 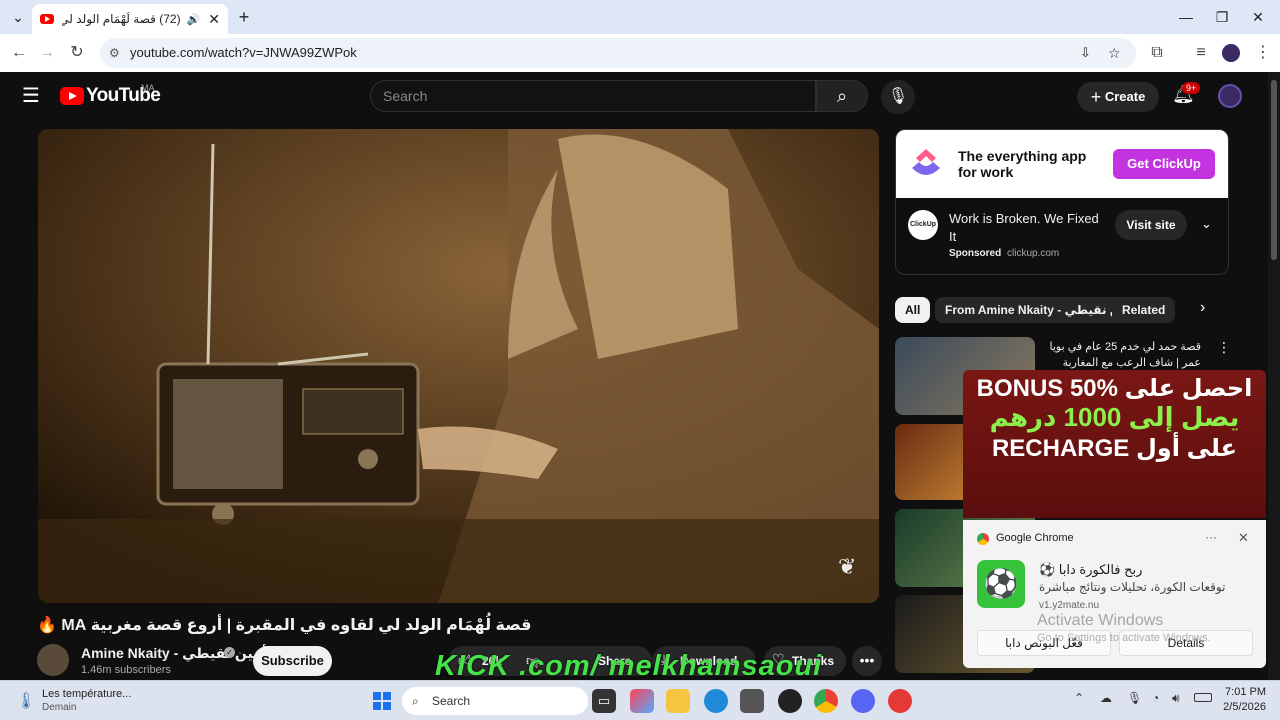 I want to click on chips-next-chevron-icon: ›, so click(x=1202, y=308).